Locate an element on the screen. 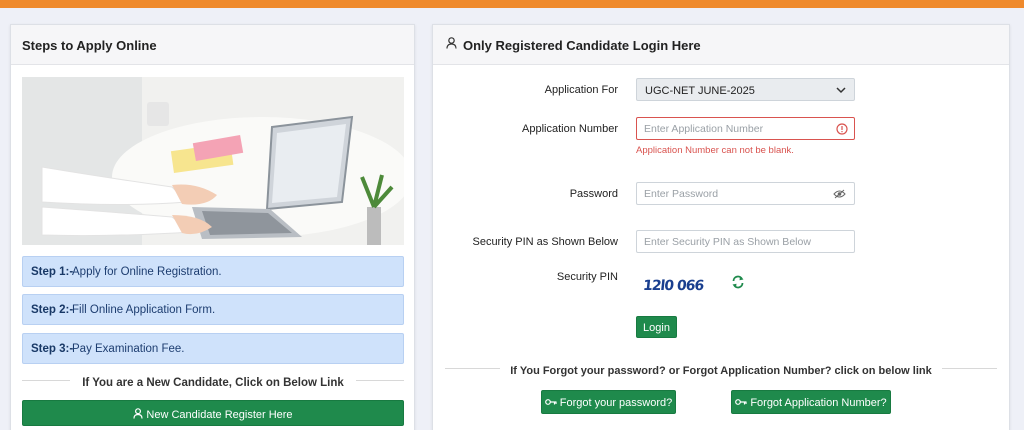 The height and width of the screenshot is (430, 1024). steps-panel-title: Steps to Apply Online is located at coordinates (89, 45).